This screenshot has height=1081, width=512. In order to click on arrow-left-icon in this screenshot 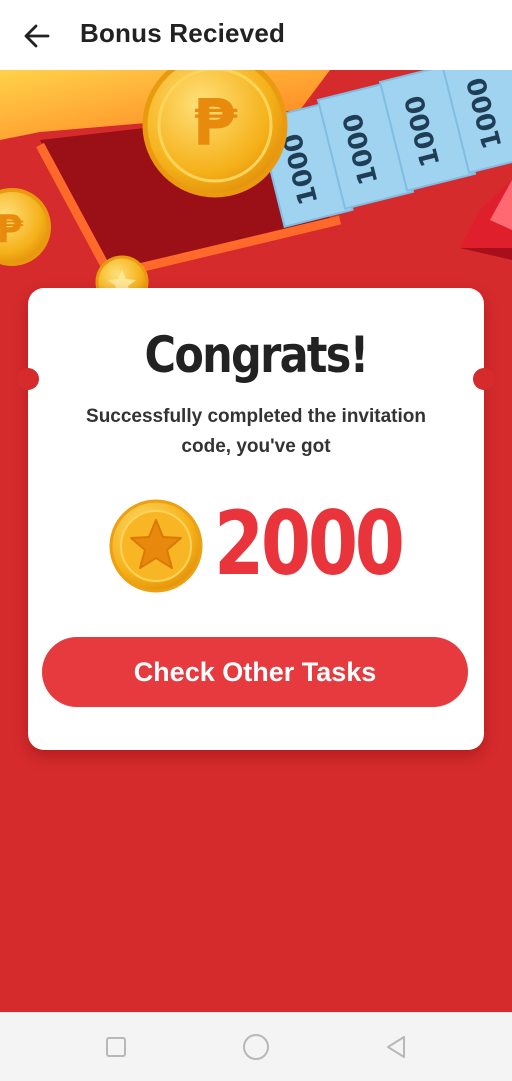, I will do `click(37, 36)`.